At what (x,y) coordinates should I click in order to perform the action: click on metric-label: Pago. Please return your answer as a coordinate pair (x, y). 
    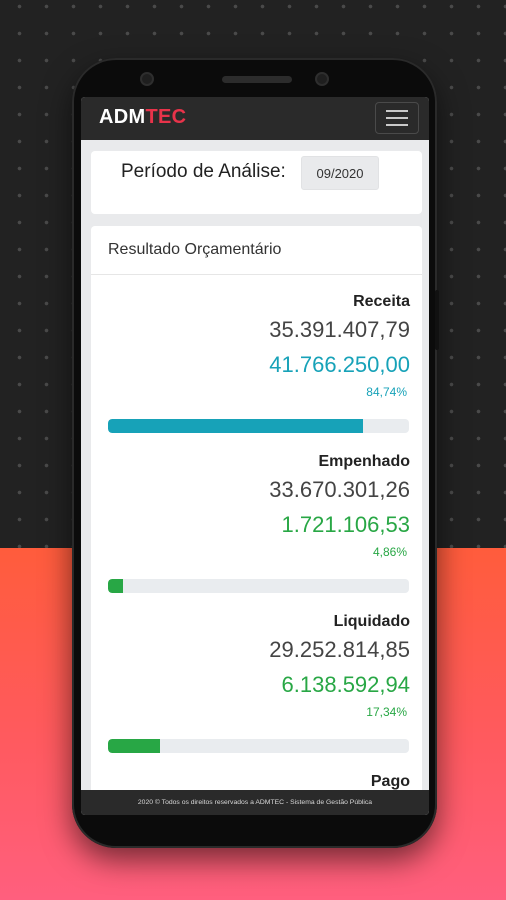
    Looking at the image, I should click on (390, 781).